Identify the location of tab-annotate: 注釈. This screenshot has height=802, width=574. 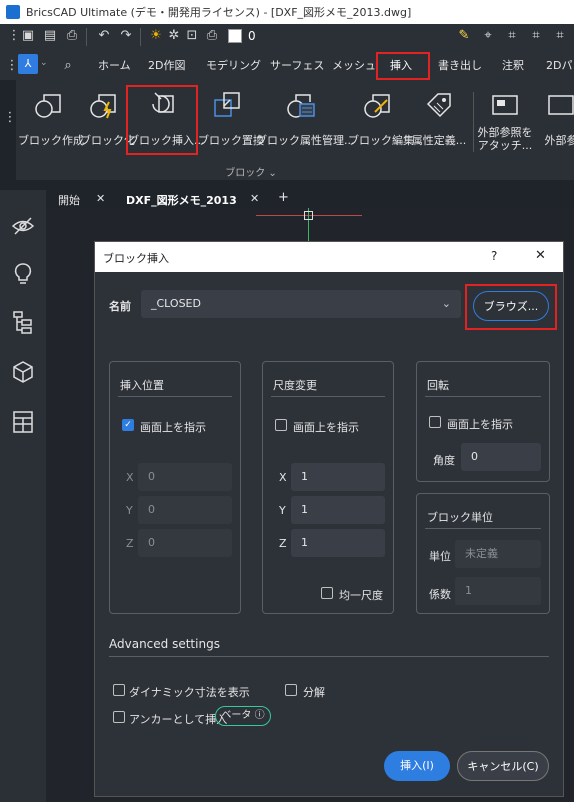
(513, 65).